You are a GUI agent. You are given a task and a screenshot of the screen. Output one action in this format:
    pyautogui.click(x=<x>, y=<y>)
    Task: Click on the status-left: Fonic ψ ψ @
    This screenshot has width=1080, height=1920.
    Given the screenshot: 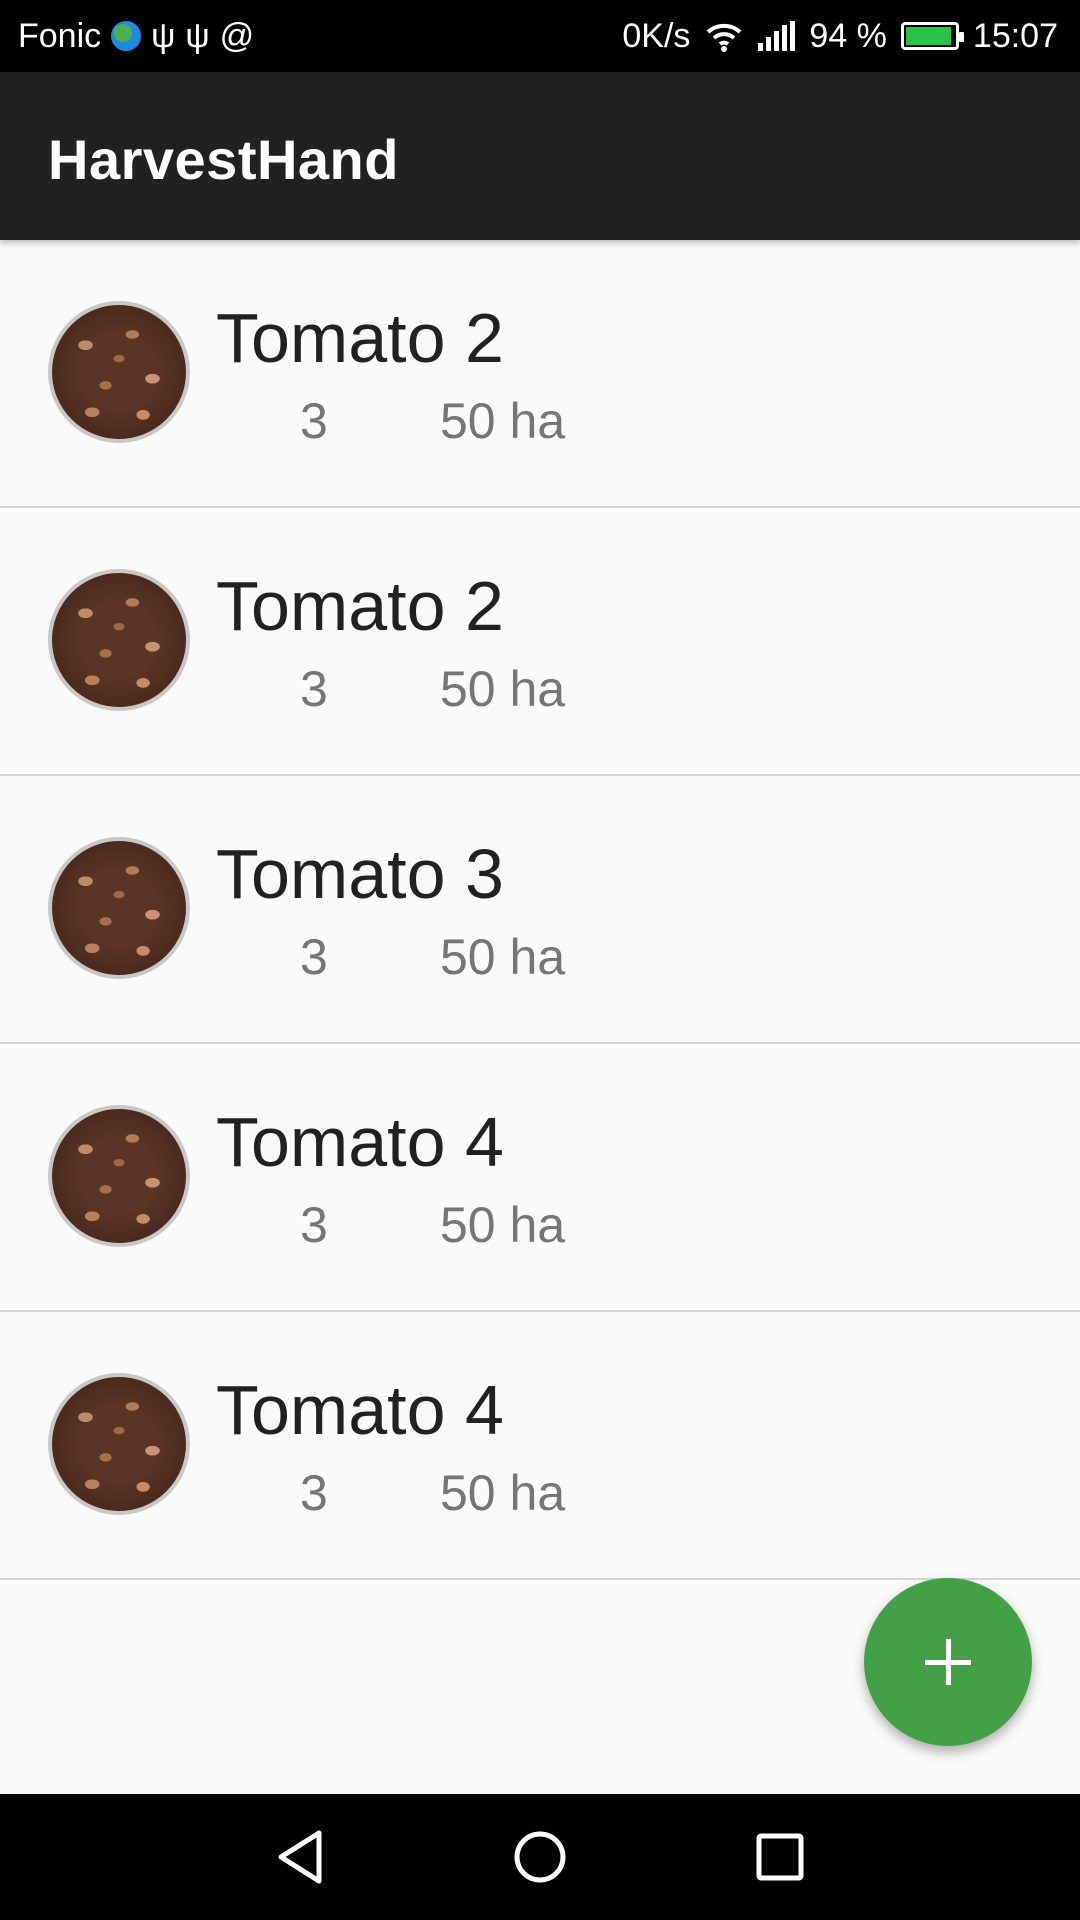 What is the action you would take?
    pyautogui.click(x=136, y=36)
    